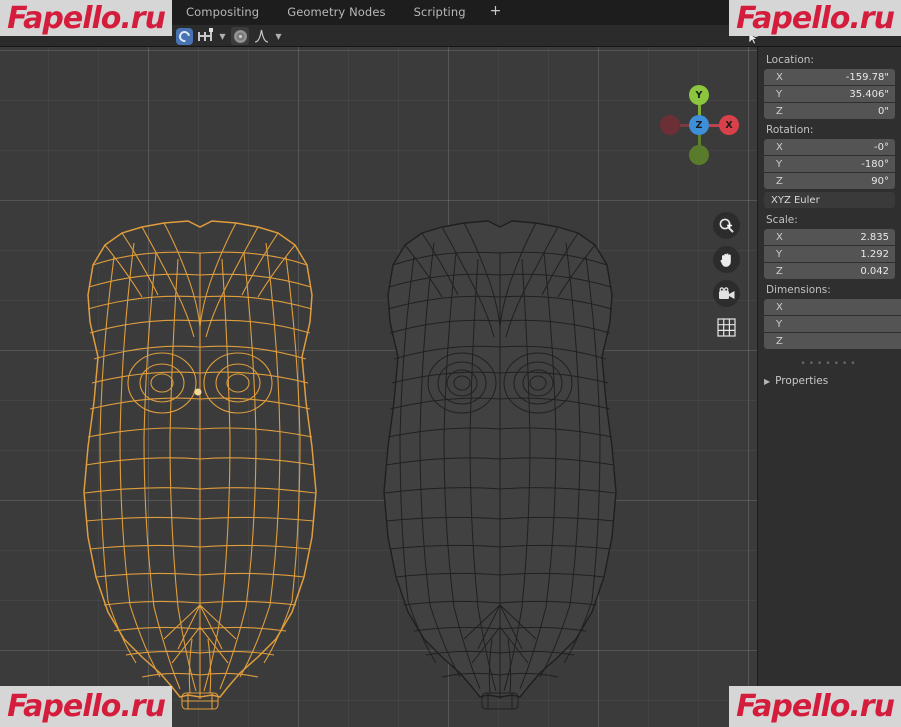 The width and height of the screenshot is (901, 727). I want to click on watermark-top-left-text: Fapello.ru, so click(86, 18).